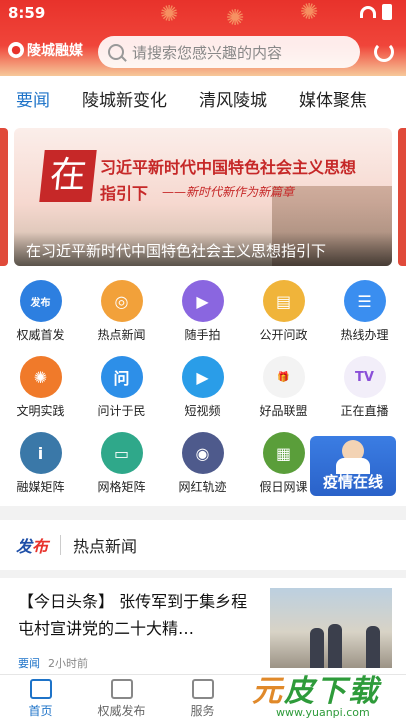 This screenshot has height=723, width=406. I want to click on watermark-text: 元皮下载, so click(316, 691).